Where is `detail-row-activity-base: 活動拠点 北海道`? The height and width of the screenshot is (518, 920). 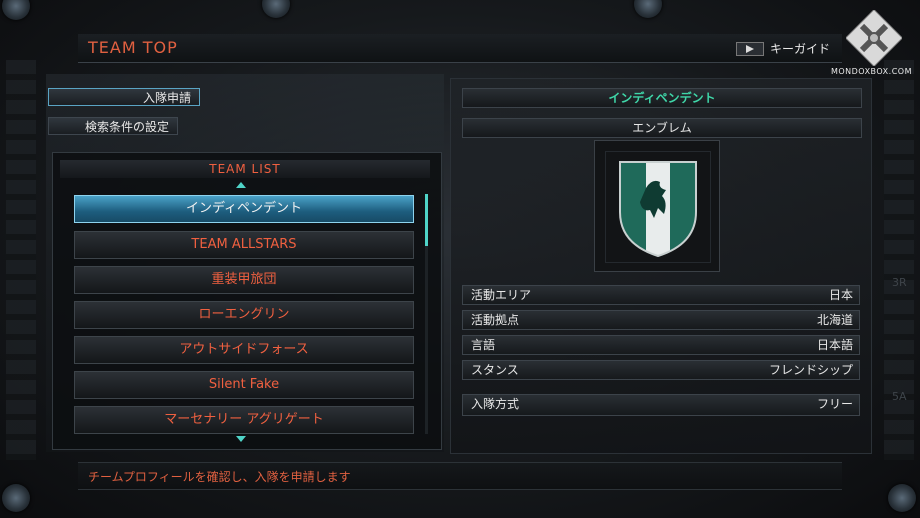 detail-row-activity-base: 活動拠点 北海道 is located at coordinates (661, 320).